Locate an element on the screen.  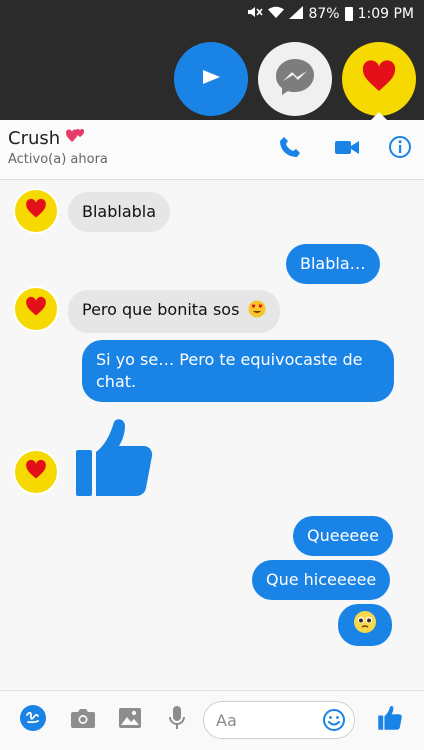
crush-chat-head is located at coordinates (379, 79).